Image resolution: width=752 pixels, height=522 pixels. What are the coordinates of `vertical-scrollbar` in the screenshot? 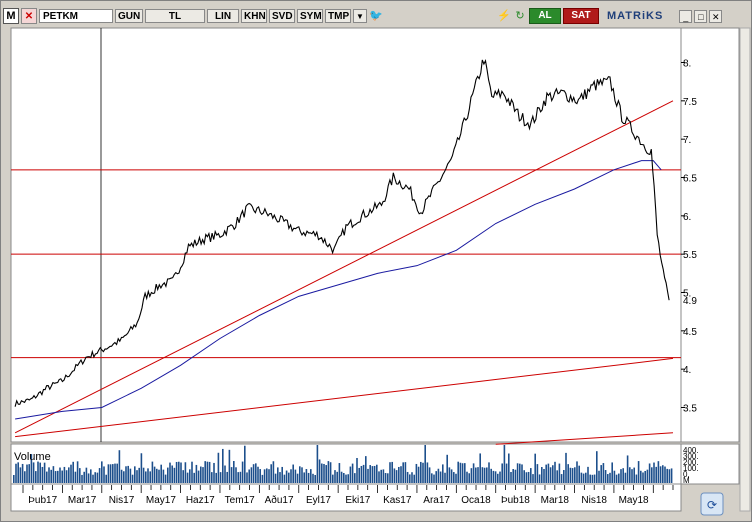 It's located at (745, 269).